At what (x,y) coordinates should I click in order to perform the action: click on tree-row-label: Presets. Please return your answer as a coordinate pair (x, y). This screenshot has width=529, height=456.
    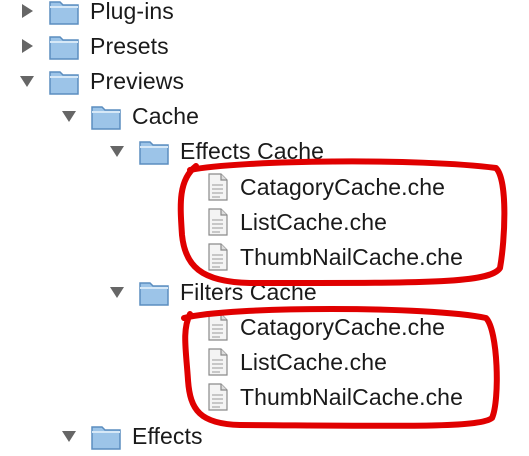
    Looking at the image, I should click on (129, 45).